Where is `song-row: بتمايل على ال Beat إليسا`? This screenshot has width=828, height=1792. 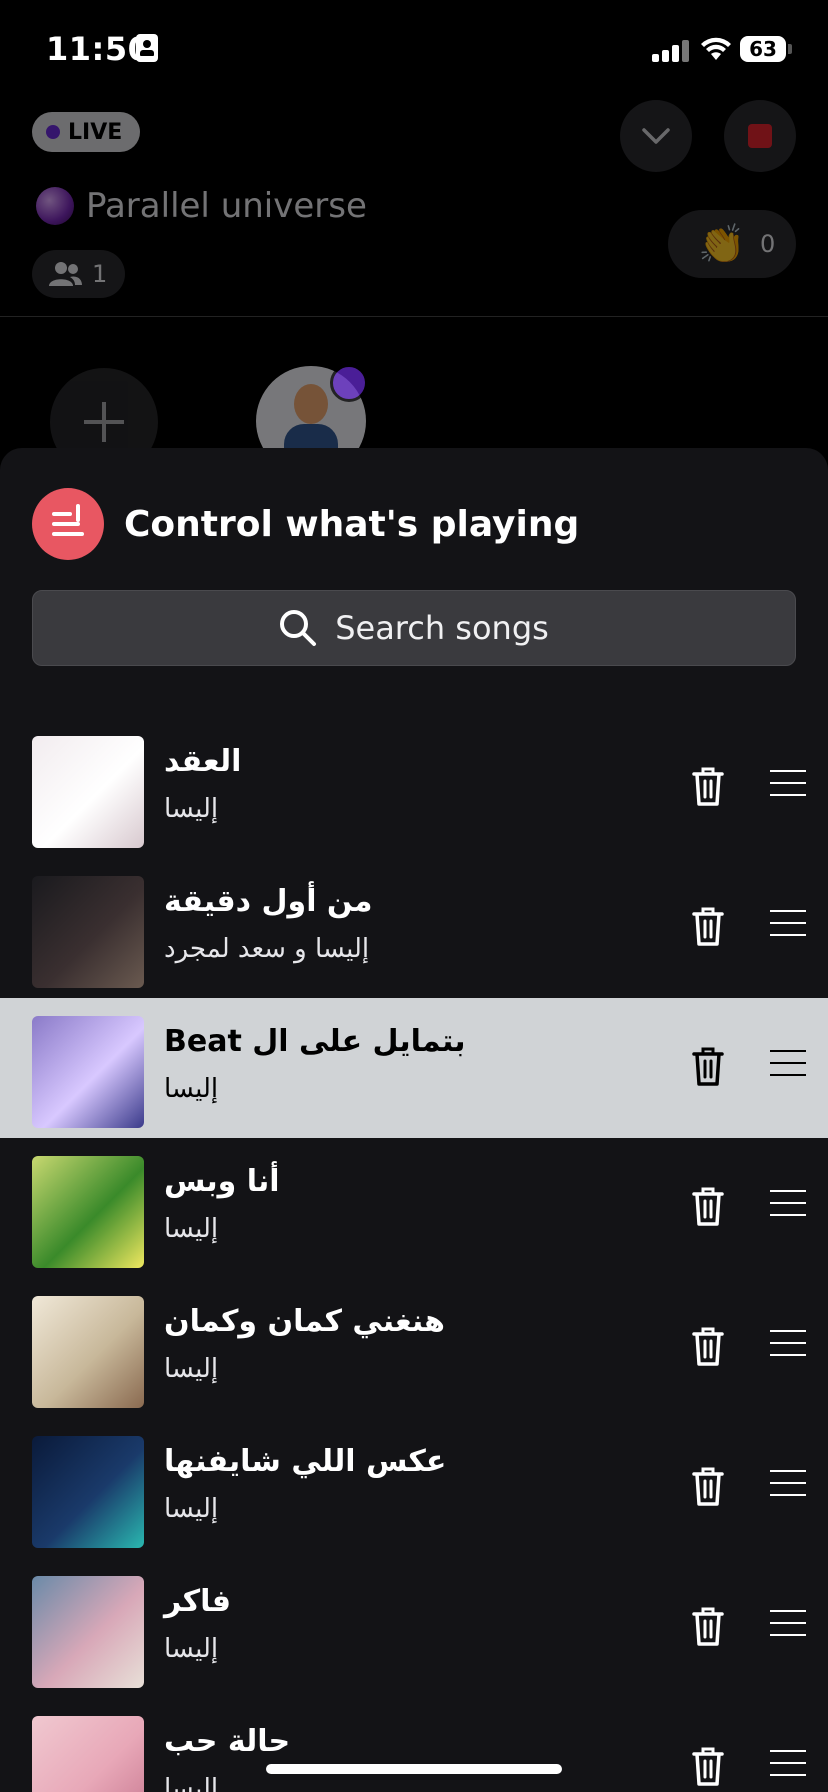 song-row: بتمايل على ال Beat إليسا is located at coordinates (414, 1068).